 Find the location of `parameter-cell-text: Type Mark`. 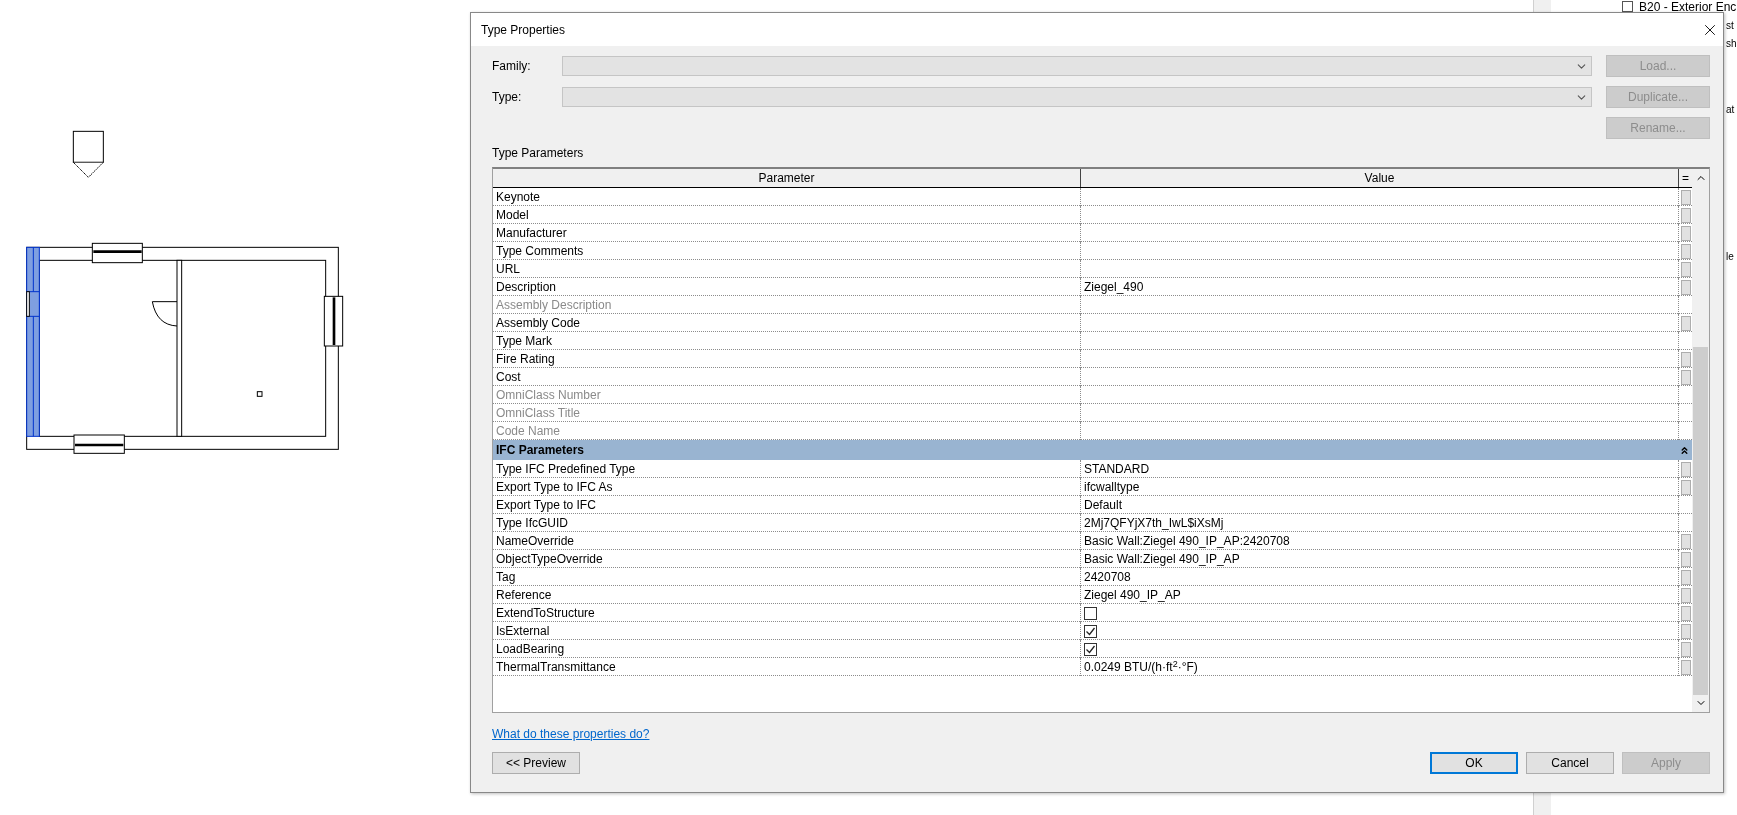

parameter-cell-text: Type Mark is located at coordinates (524, 341).